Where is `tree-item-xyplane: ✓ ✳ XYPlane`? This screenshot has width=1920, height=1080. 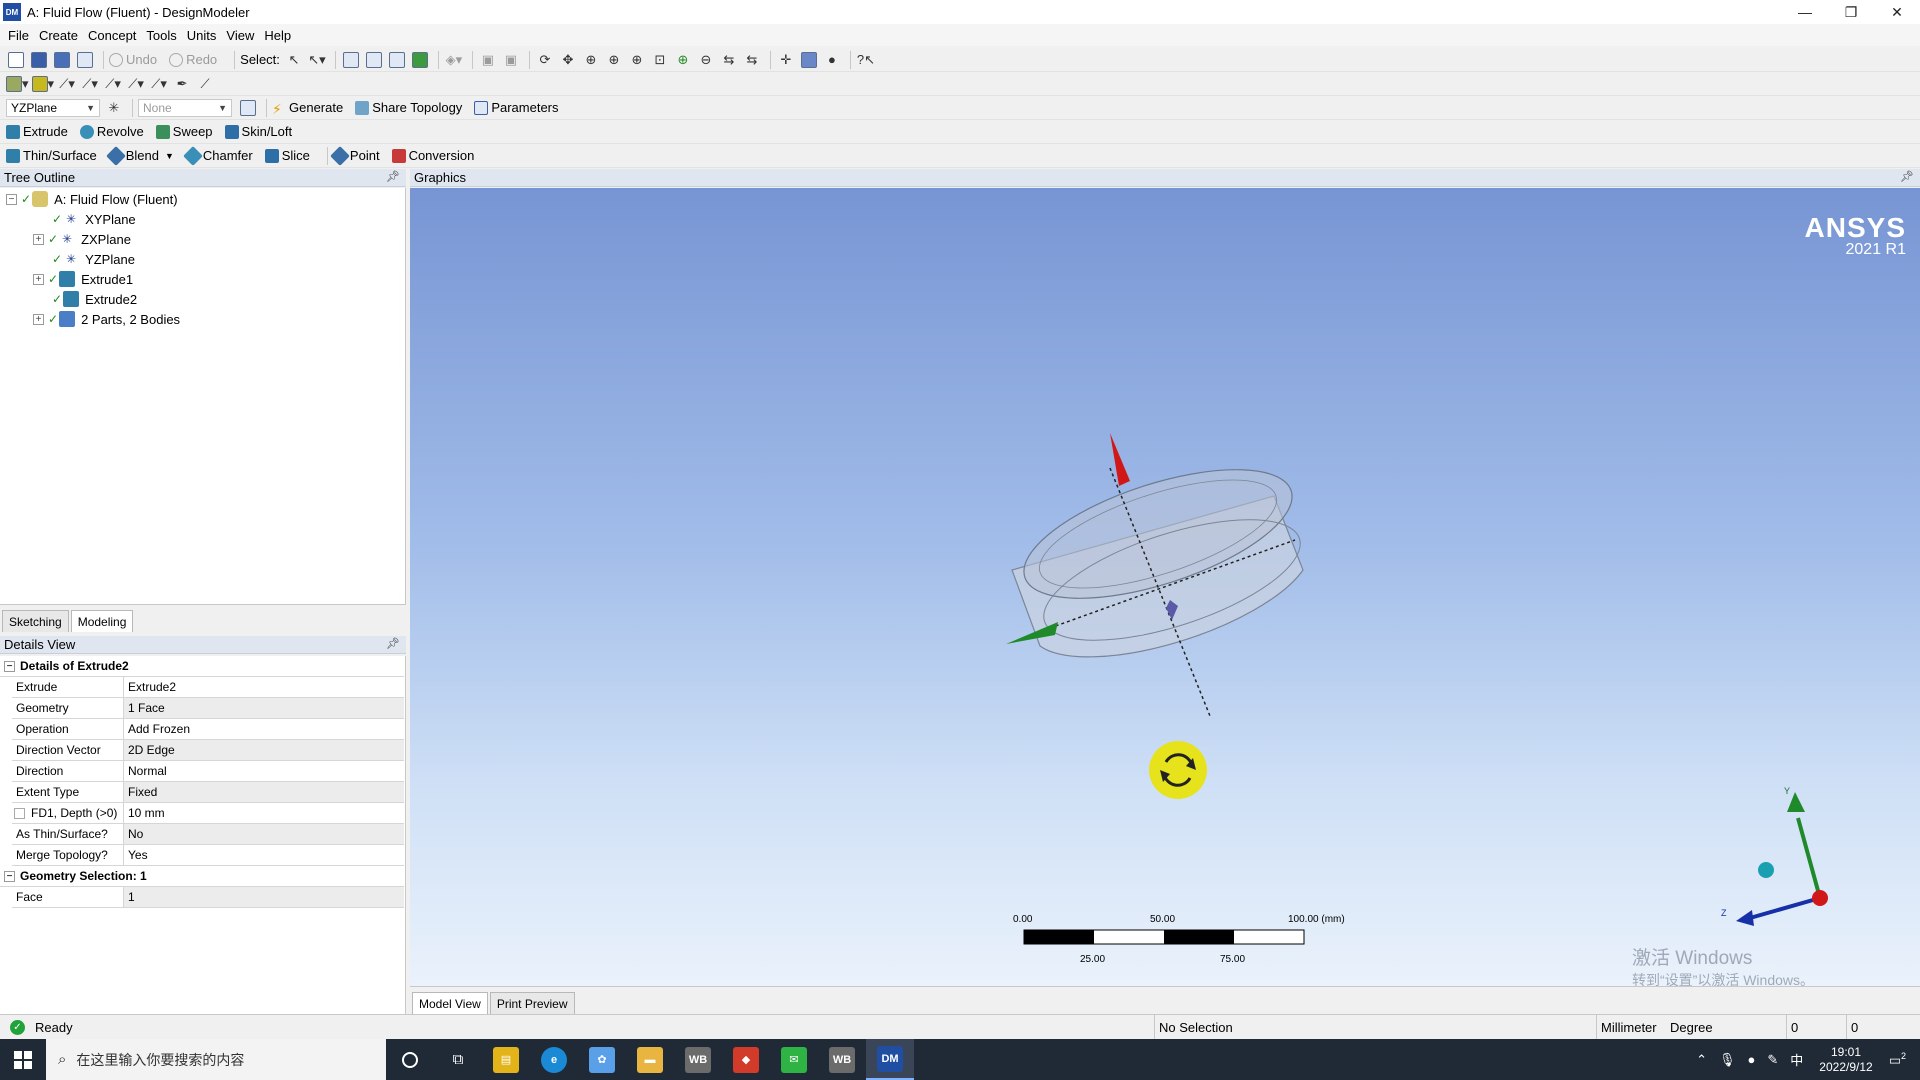
tree-item-xyplane: ✓ ✳ XYPlane is located at coordinates (94, 219).